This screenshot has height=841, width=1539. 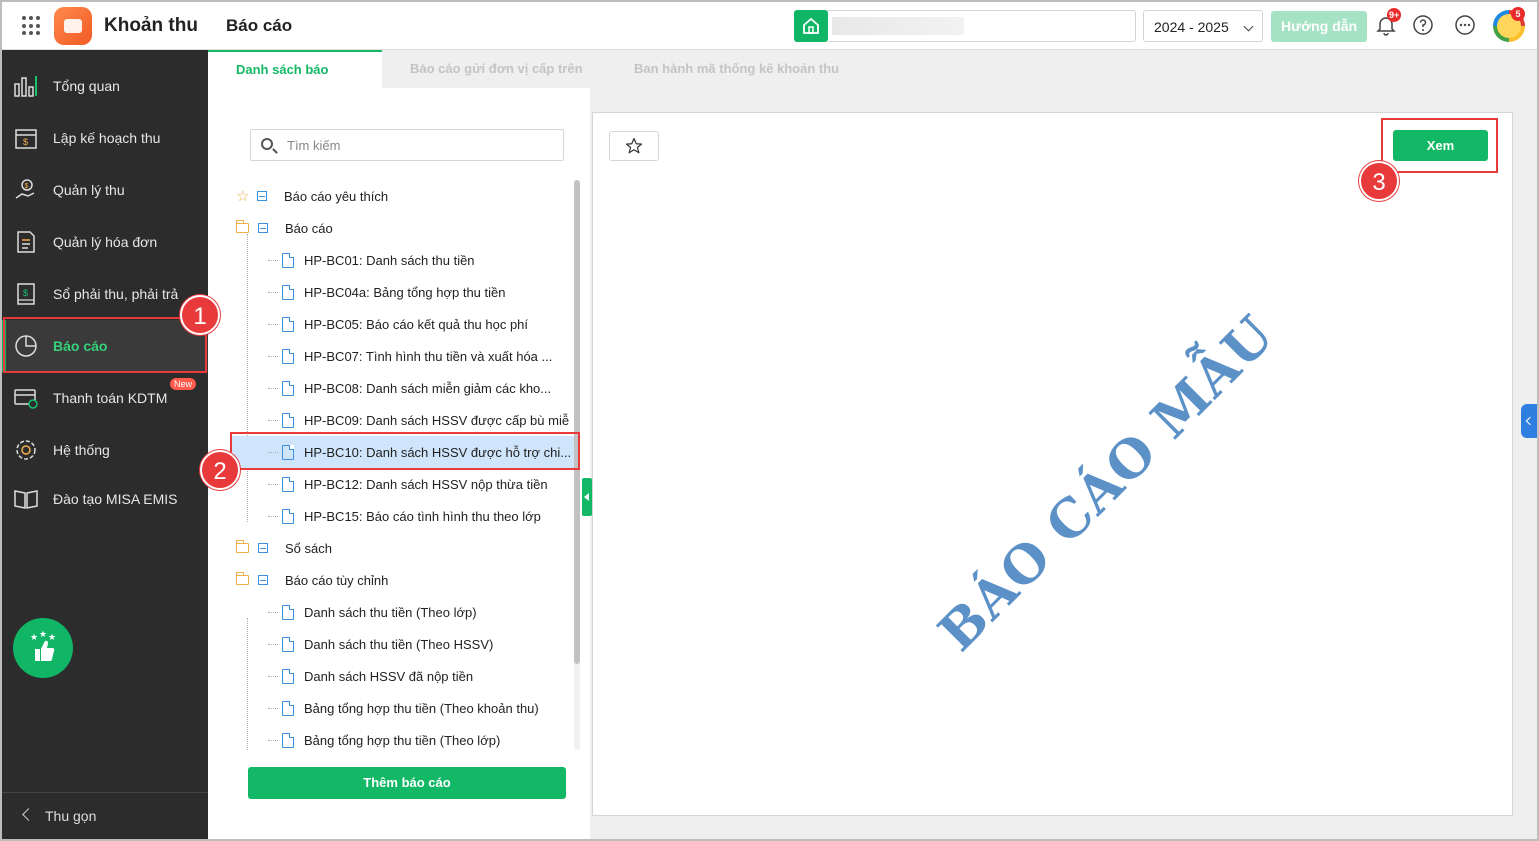 I want to click on school-year-select: 2024 - 2025, so click(x=1203, y=26).